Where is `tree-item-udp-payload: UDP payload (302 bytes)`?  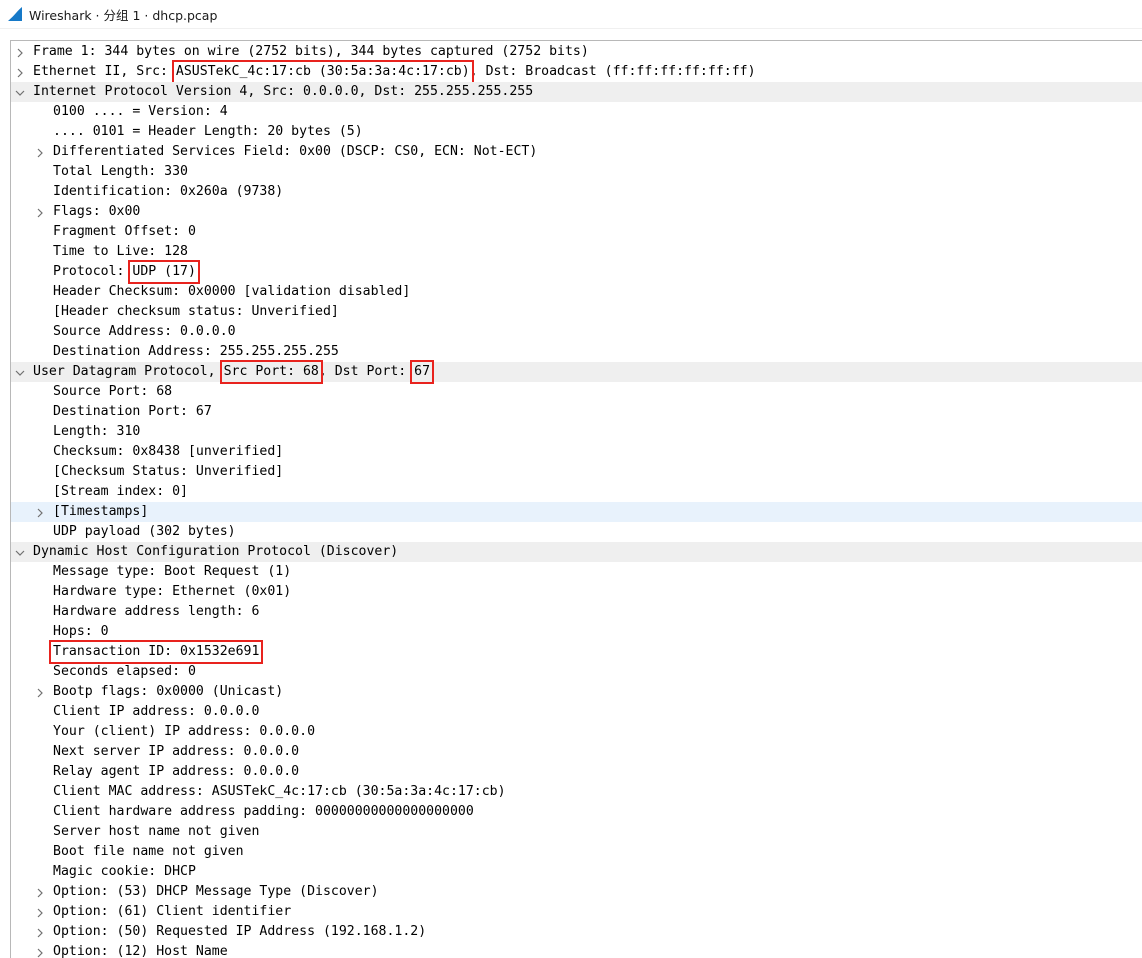
tree-item-udp-payload: UDP payload (302 bytes) is located at coordinates (576, 532).